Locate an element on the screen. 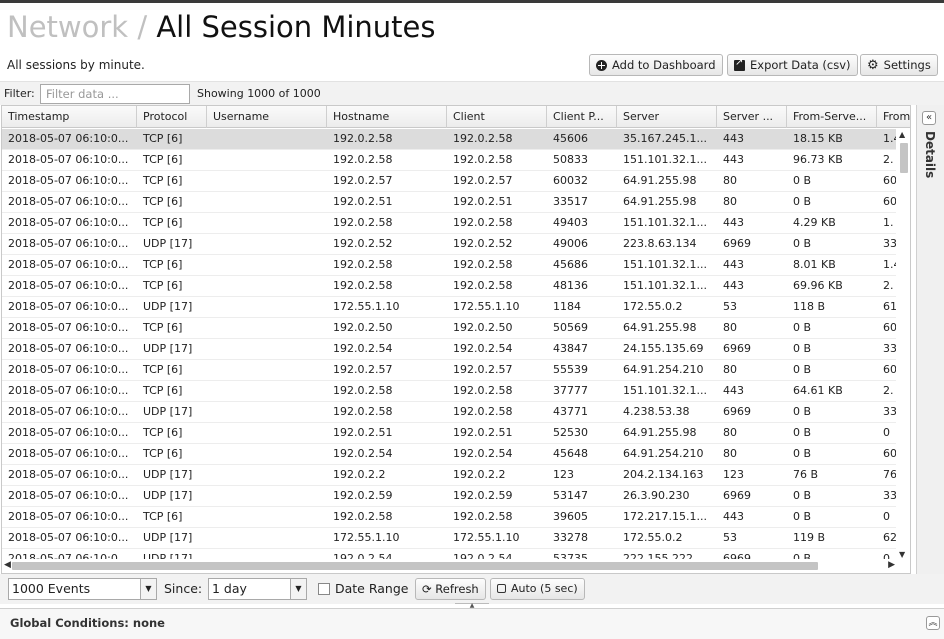  column-header: Server is located at coordinates (667, 117).